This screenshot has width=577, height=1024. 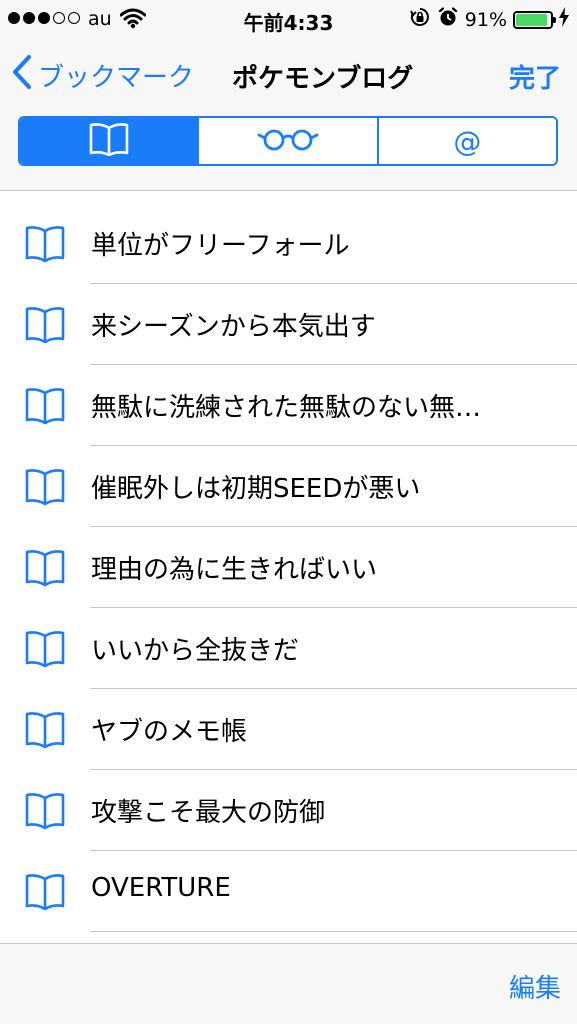 What do you see at coordinates (208, 813) in the screenshot?
I see `bookmark-title: 攻撃こそ最大の防御` at bounding box center [208, 813].